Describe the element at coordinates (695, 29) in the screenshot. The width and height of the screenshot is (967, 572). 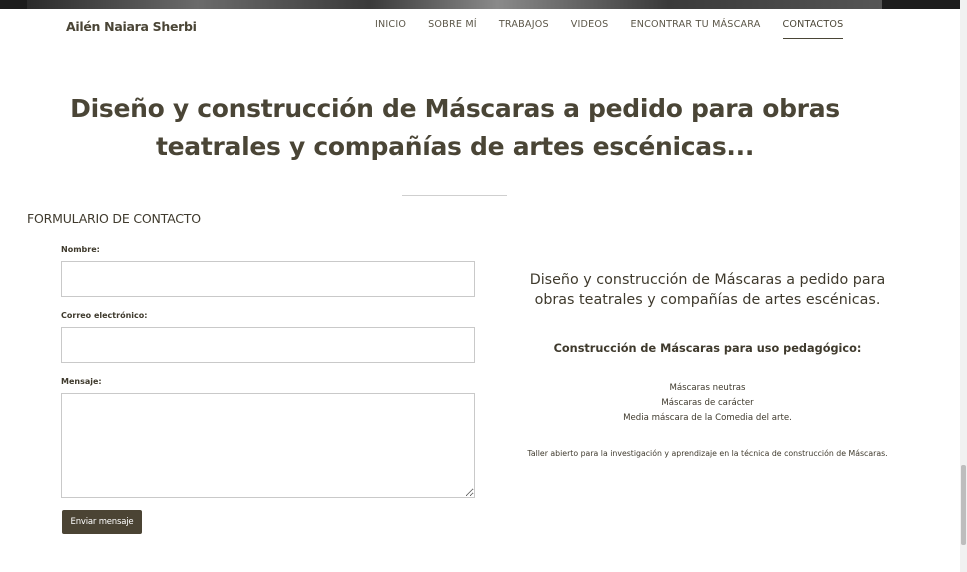
I see `nav-encontrar-tu-mascara: ENCONTRAR TU MÁSCARA` at that location.